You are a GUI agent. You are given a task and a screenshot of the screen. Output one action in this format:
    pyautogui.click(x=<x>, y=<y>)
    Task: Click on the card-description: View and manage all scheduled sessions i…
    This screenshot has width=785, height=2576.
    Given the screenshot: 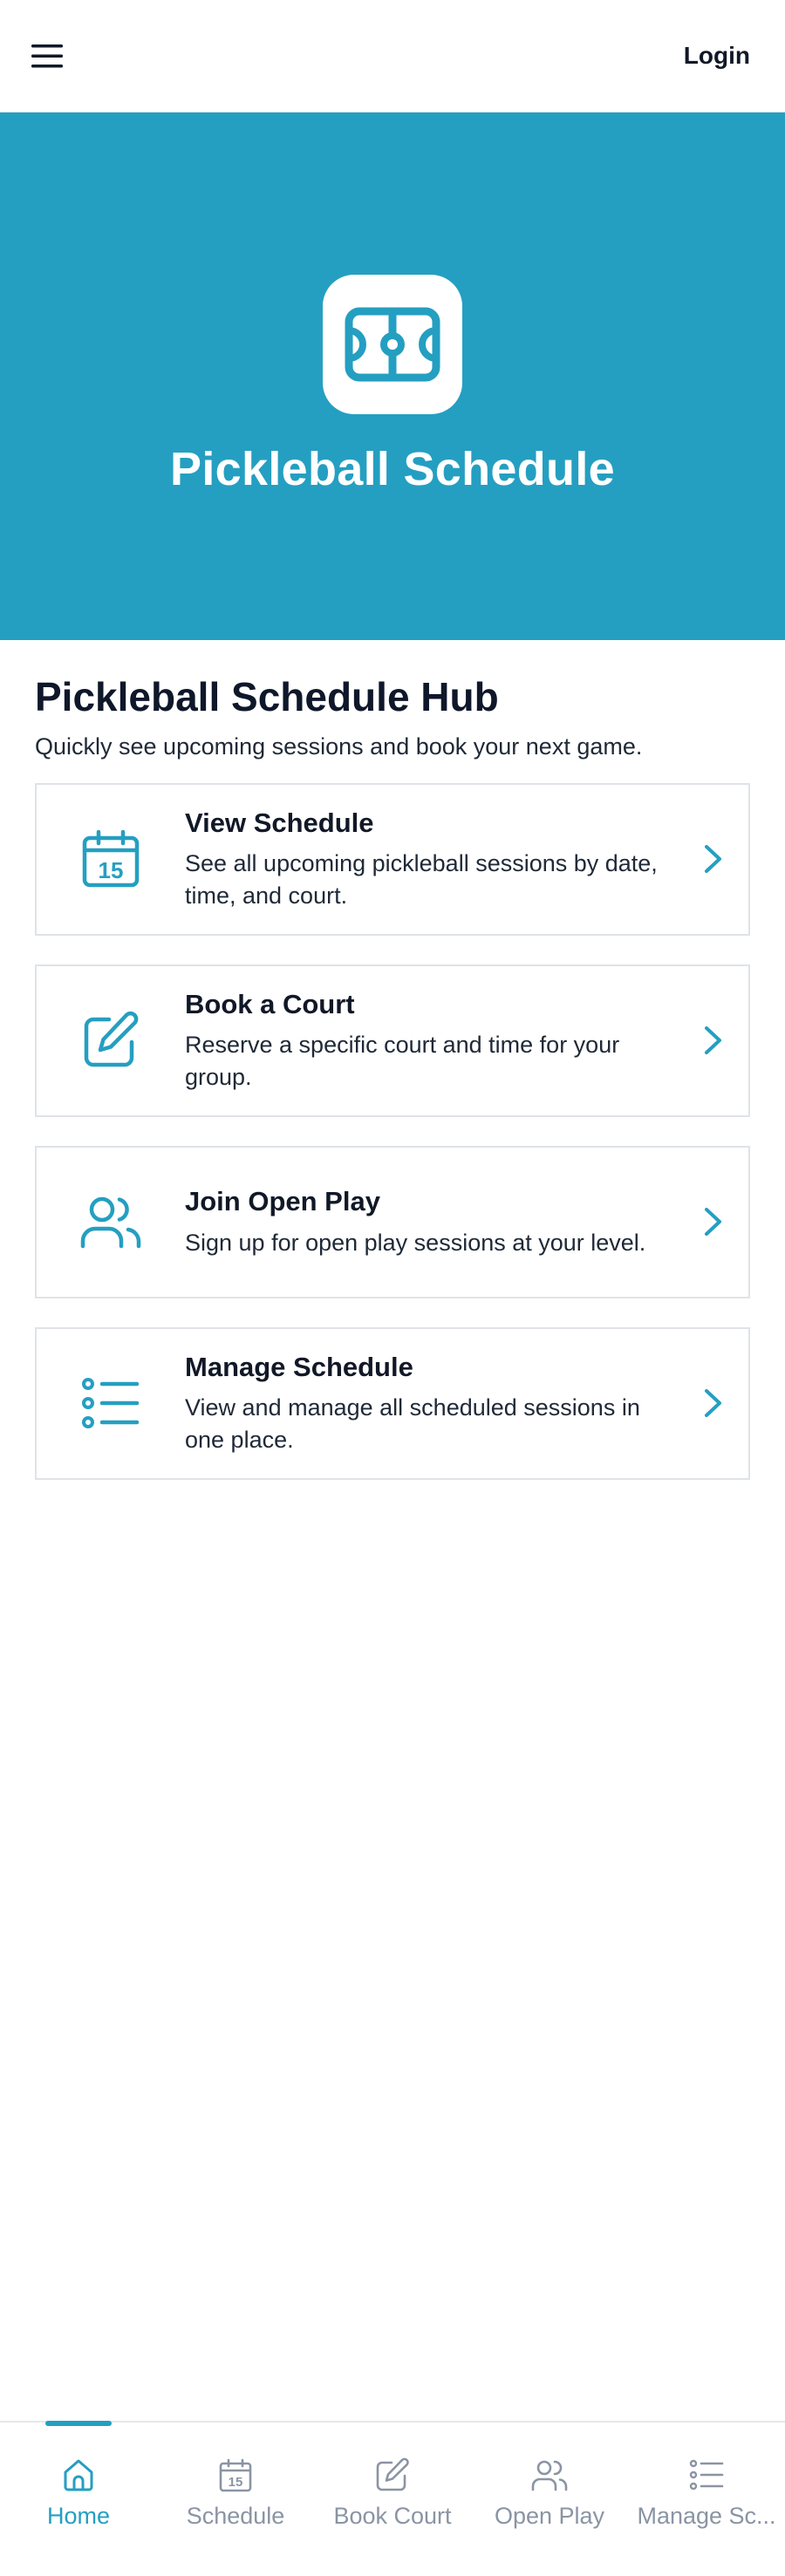 What is the action you would take?
    pyautogui.click(x=412, y=1424)
    